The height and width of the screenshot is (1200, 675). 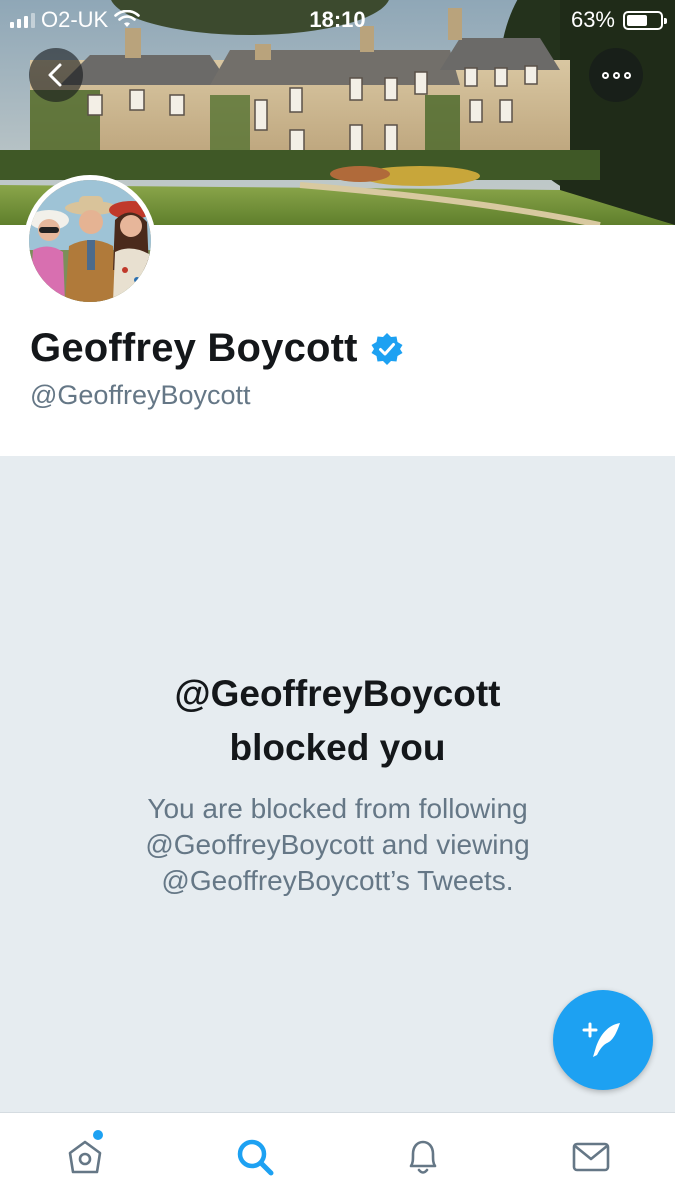 What do you see at coordinates (337, 693) in the screenshot?
I see `blocked-title-handle: @GeoffreyBoycott` at bounding box center [337, 693].